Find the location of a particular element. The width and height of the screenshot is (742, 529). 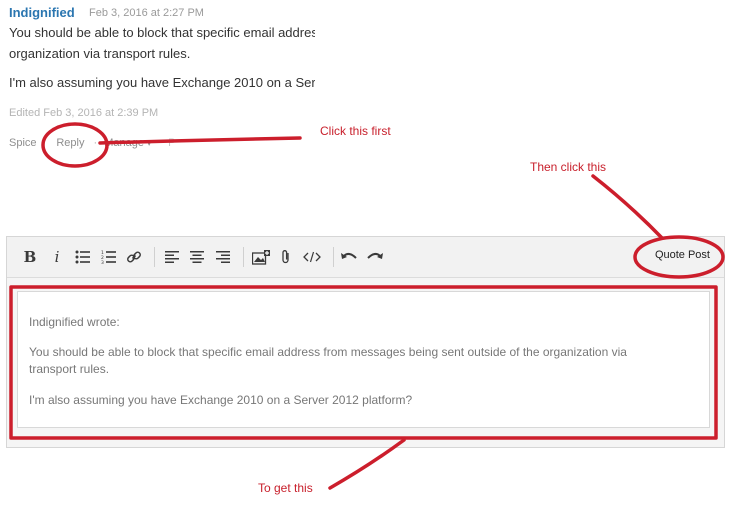

quote-post-highlight-circle is located at coordinates (679, 257).